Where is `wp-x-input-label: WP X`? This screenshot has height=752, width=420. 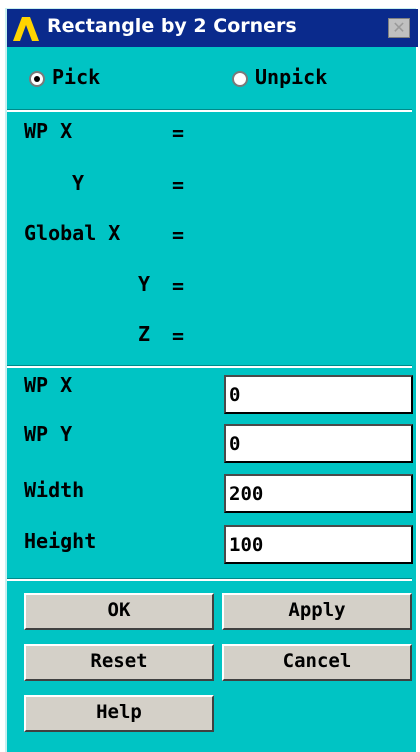 wp-x-input-label: WP X is located at coordinates (48, 385).